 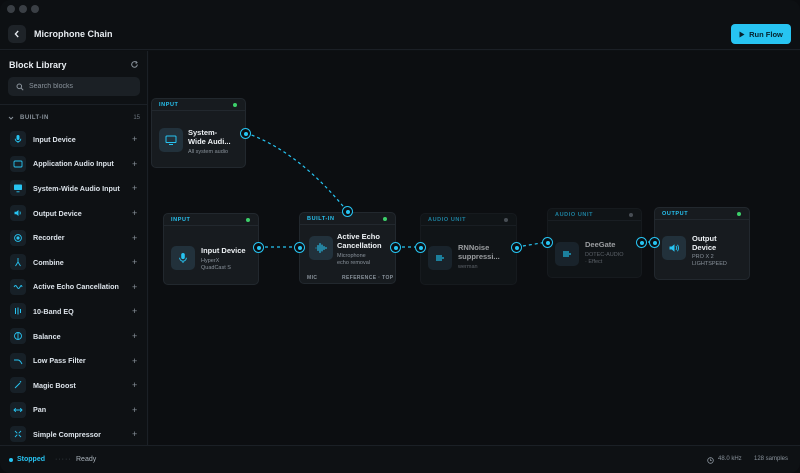 What do you see at coordinates (59, 361) in the screenshot?
I see `block-item-label: Low Pass Filter` at bounding box center [59, 361].